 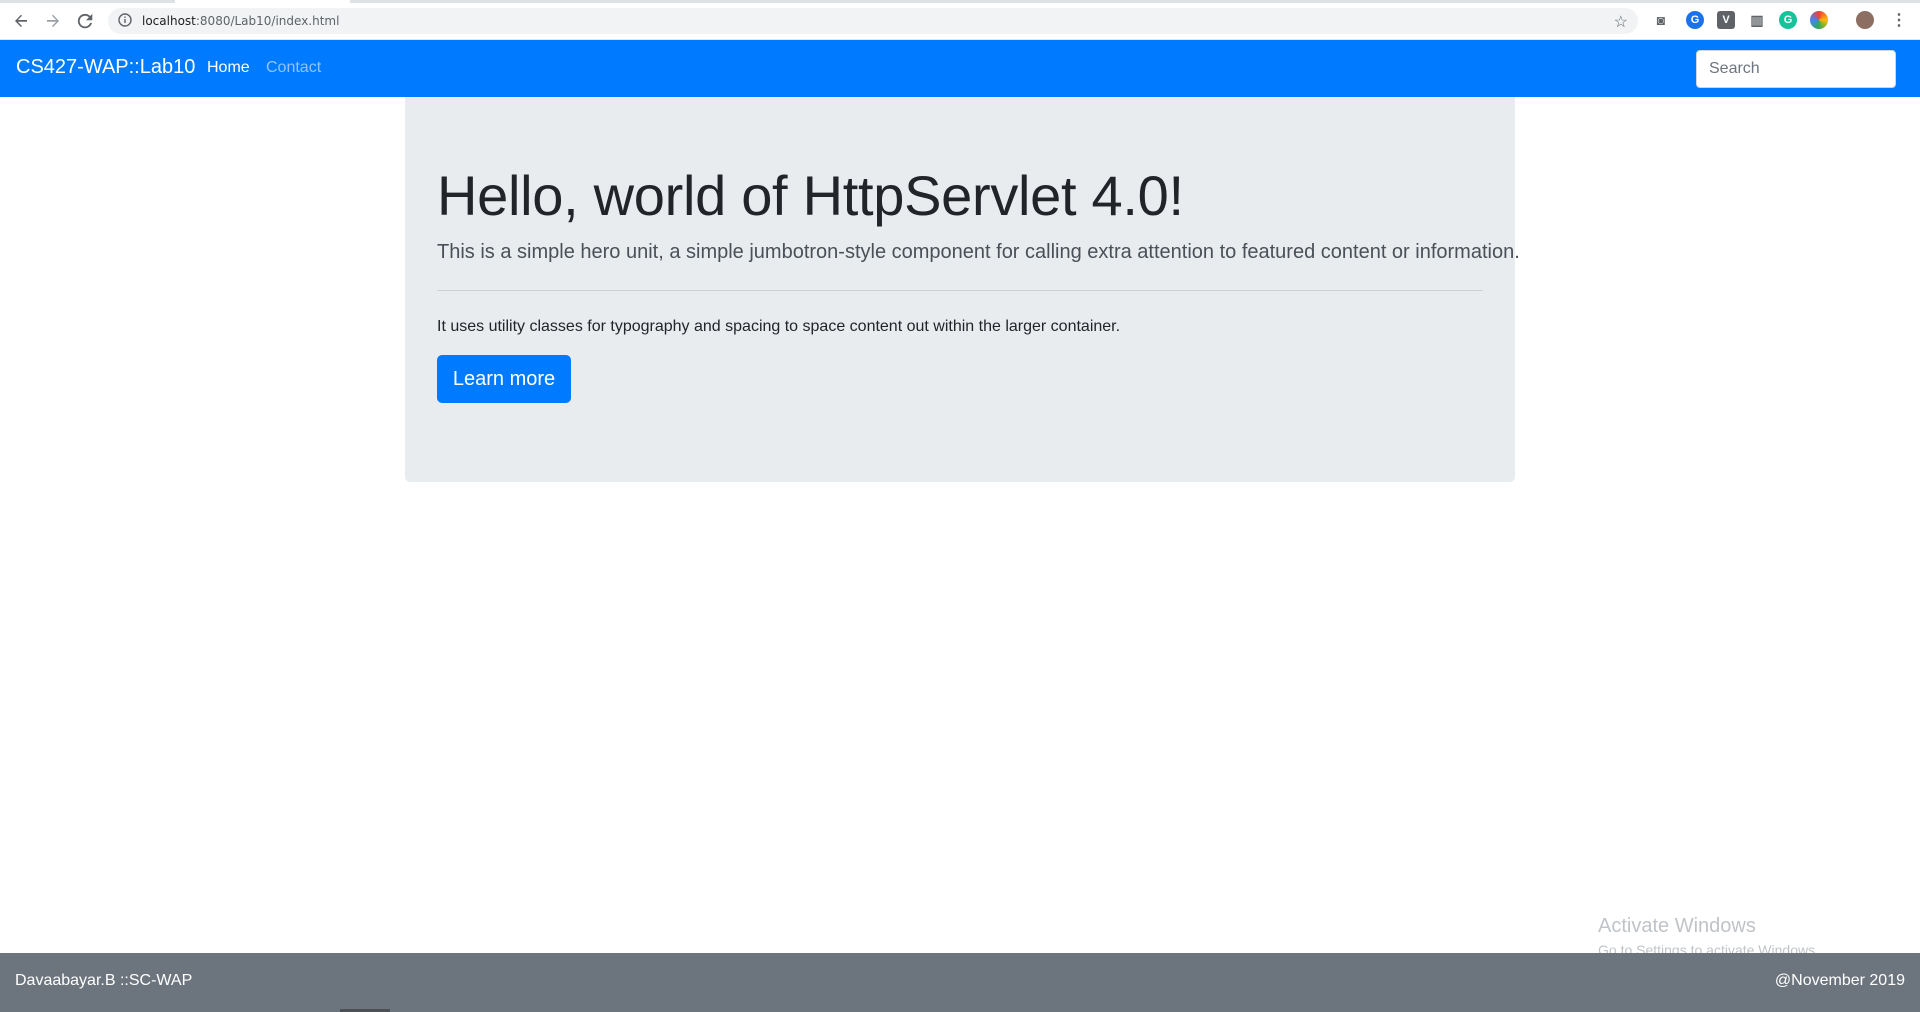 I want to click on divider, so click(x=960, y=290).